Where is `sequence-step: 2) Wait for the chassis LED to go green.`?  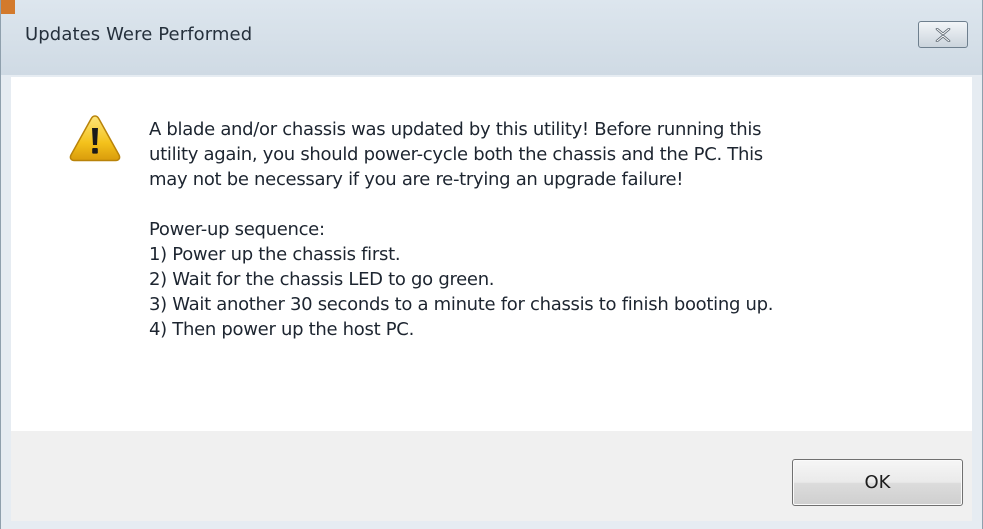 sequence-step: 2) Wait for the chassis LED to go green. is located at coordinates (322, 279).